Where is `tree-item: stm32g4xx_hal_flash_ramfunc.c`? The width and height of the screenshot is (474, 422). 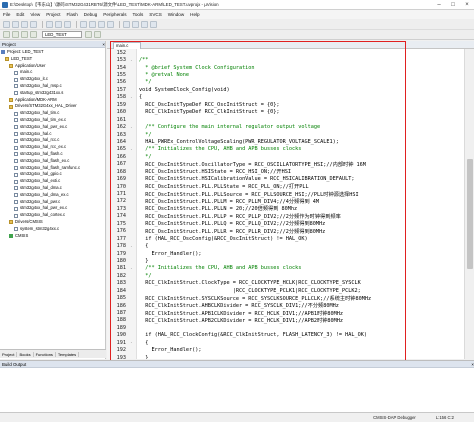 tree-item: stm32g4xx_hal_flash_ramfunc.c is located at coordinates (52, 168).